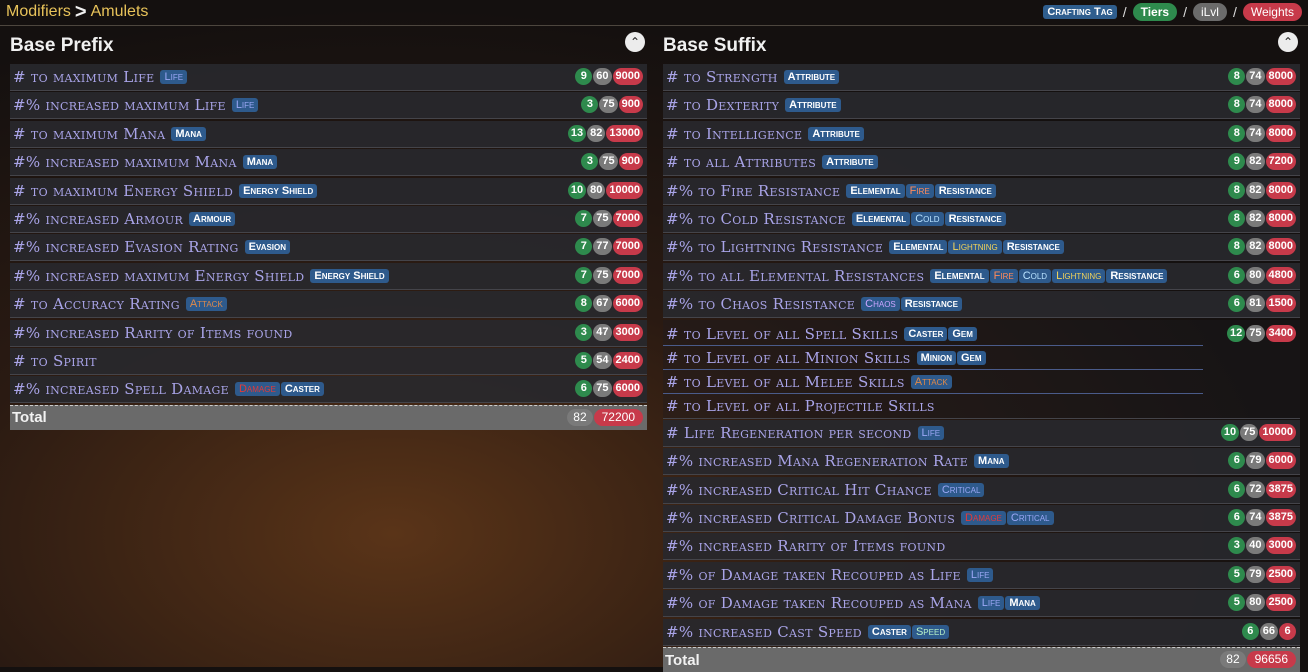  What do you see at coordinates (1049, 275) in the screenshot?
I see `tag-list: Elemental Fire Cold Lightning Resistance` at bounding box center [1049, 275].